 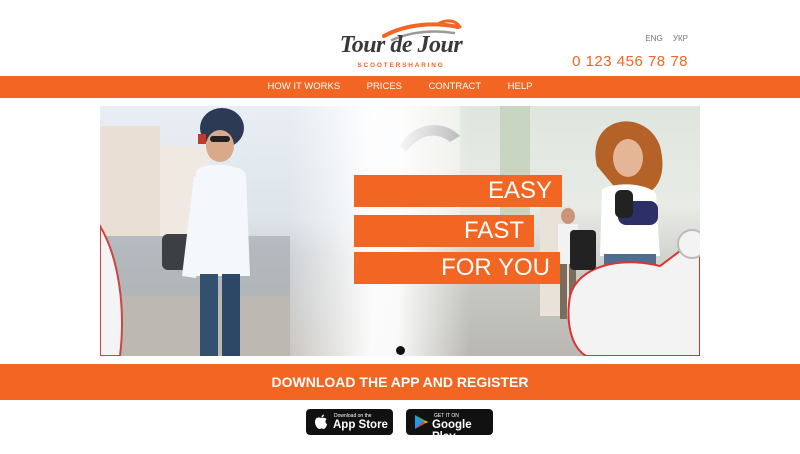 I want to click on phone-number: 0 123 456 78 78, so click(x=630, y=61).